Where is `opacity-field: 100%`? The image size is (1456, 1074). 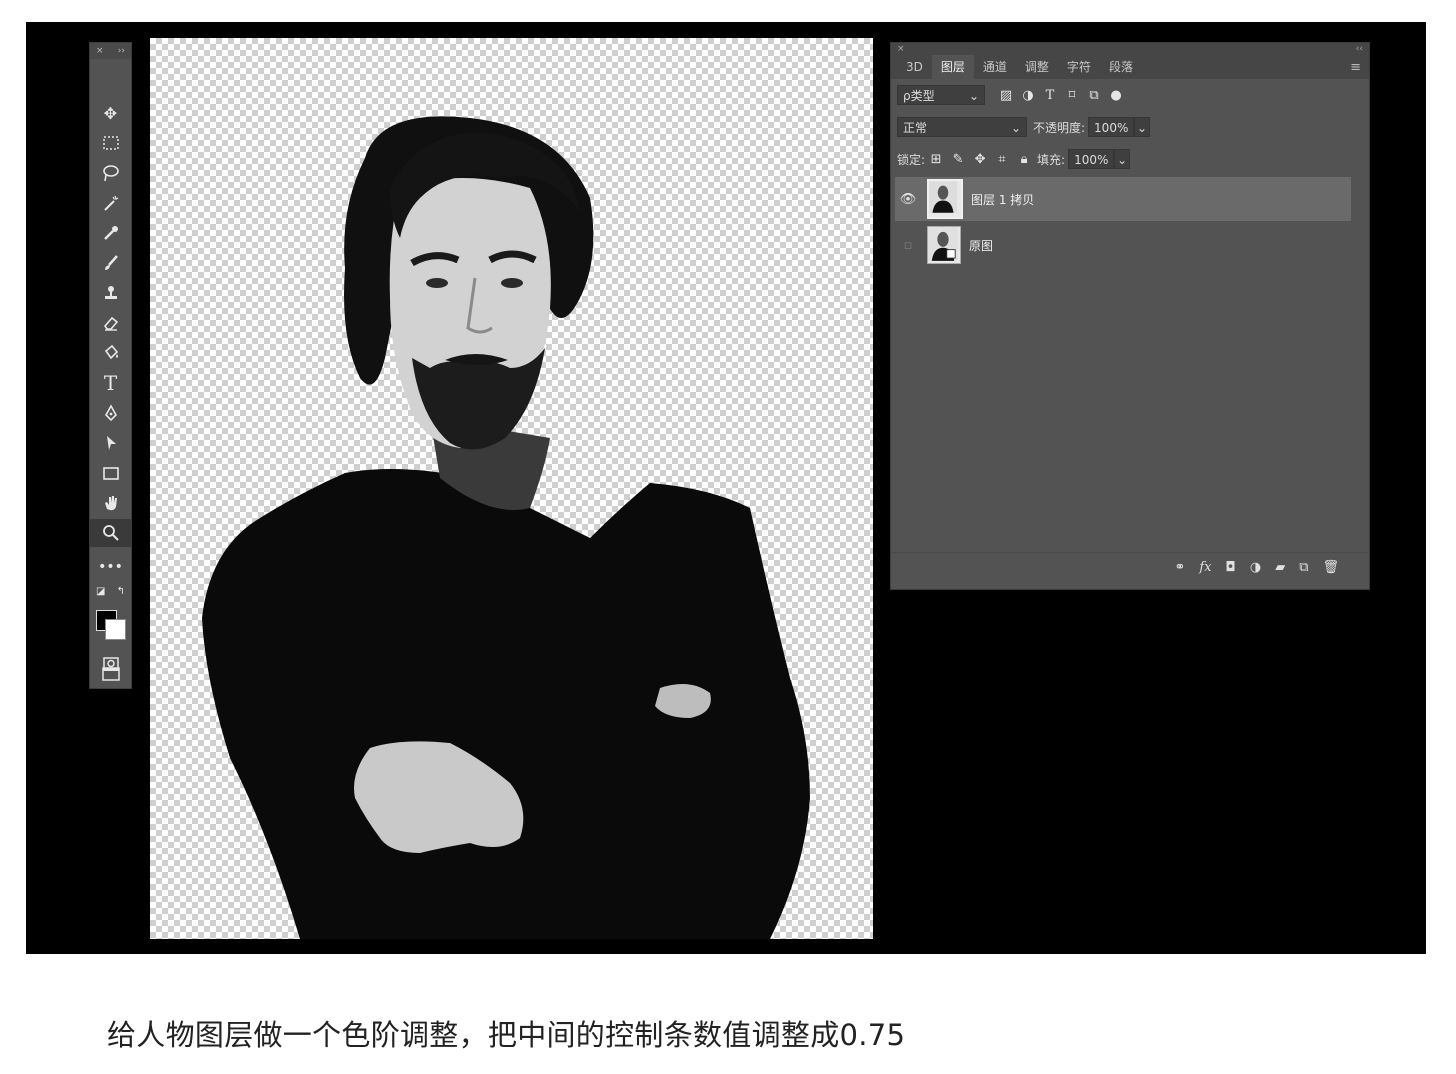
opacity-field: 100% is located at coordinates (1111, 127).